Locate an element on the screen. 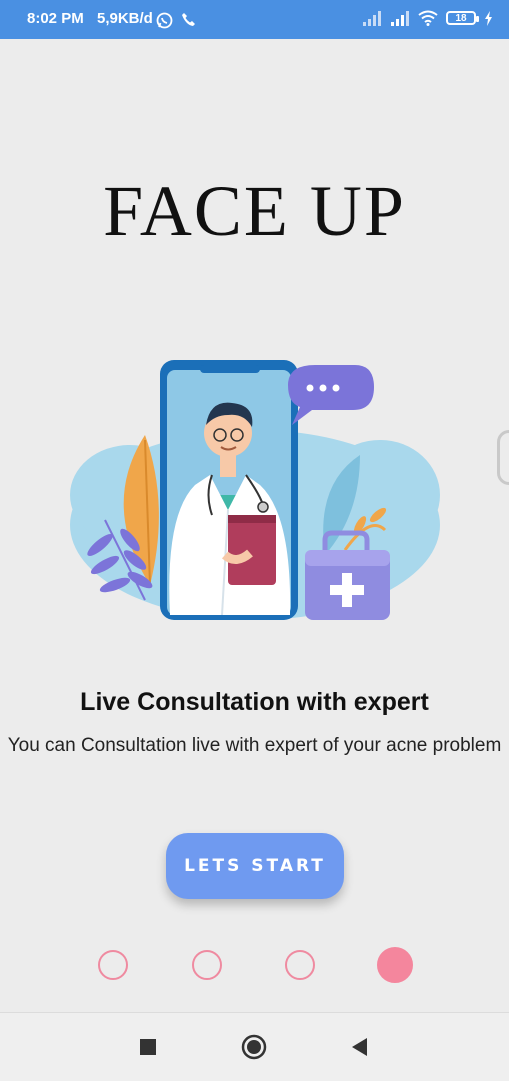 The width and height of the screenshot is (509, 1081). charging-icon is located at coordinates (488, 18).